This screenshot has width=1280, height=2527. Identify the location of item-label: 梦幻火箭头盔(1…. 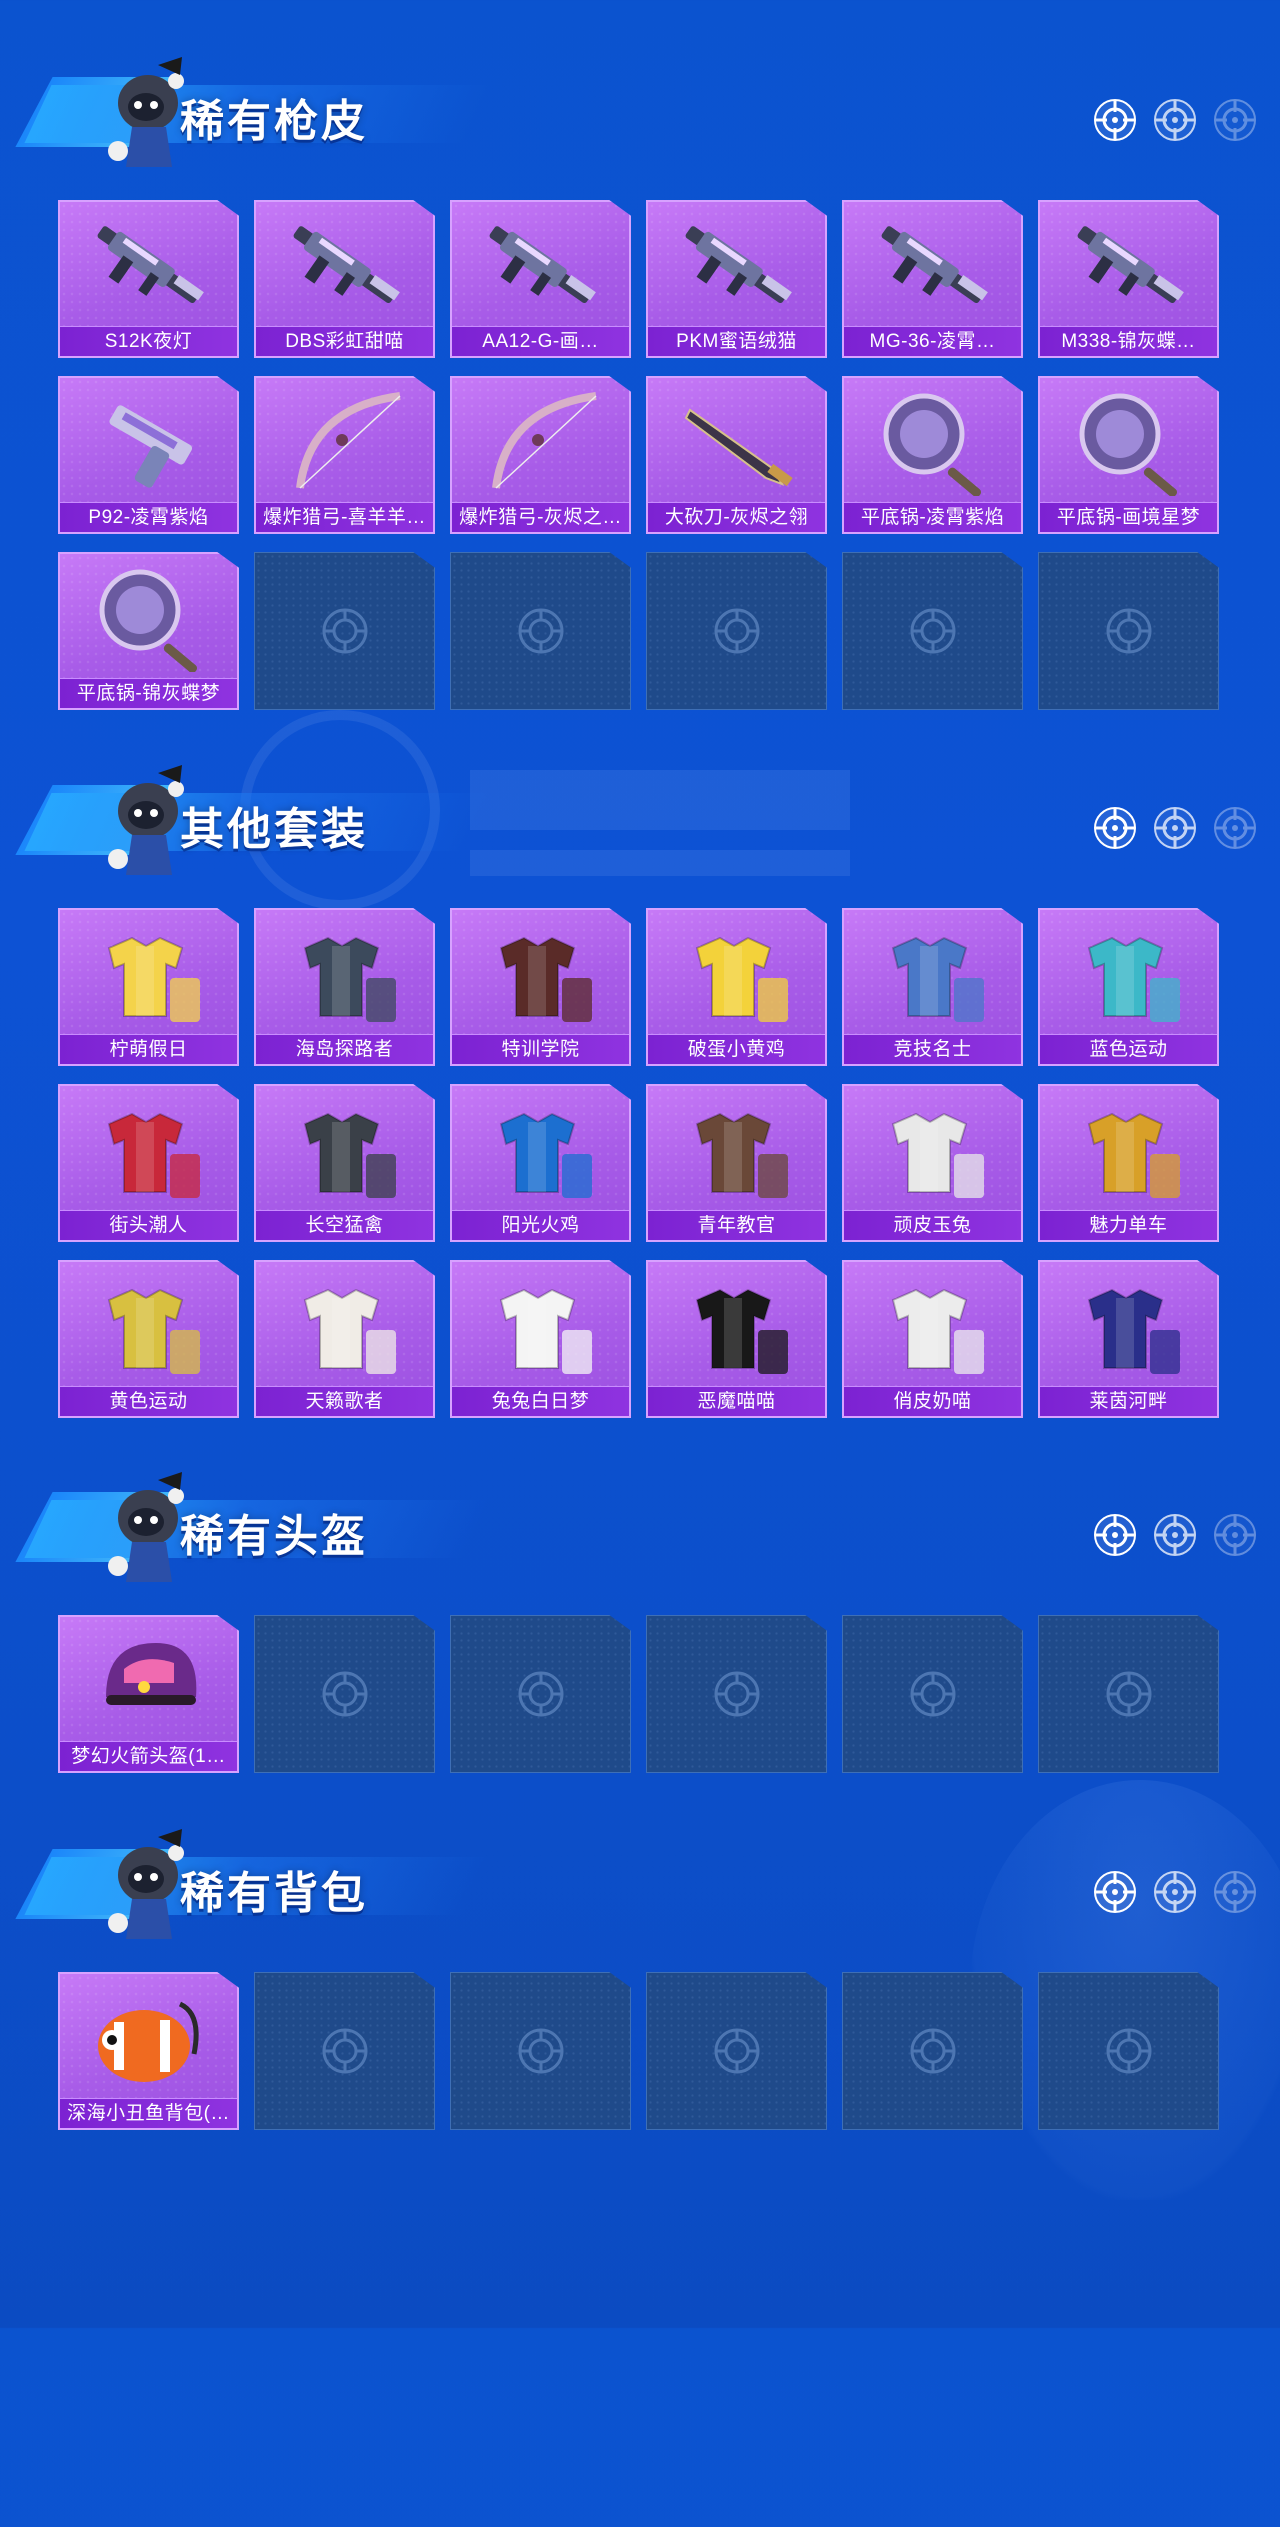
(148, 1756).